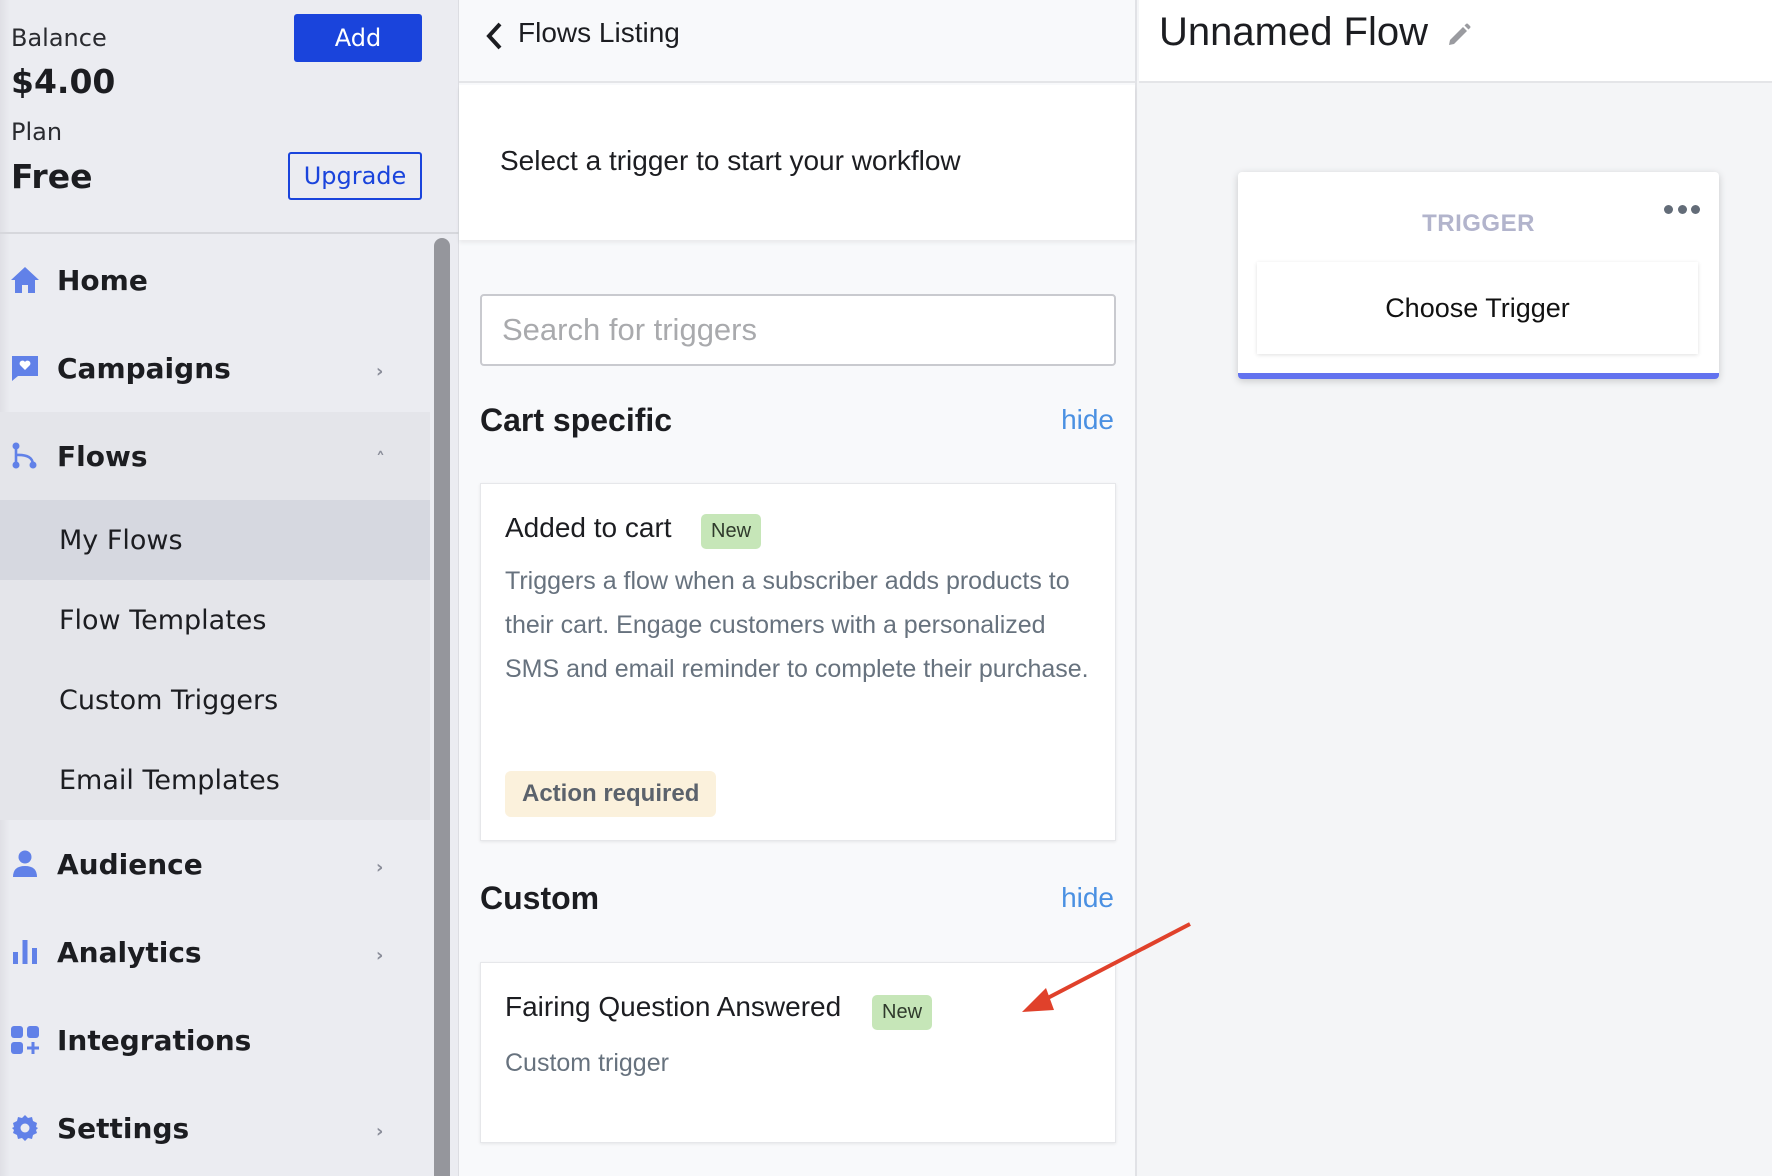 The width and height of the screenshot is (1772, 1176). What do you see at coordinates (576, 420) in the screenshot?
I see `section-title-cart-specific: Cart specific` at bounding box center [576, 420].